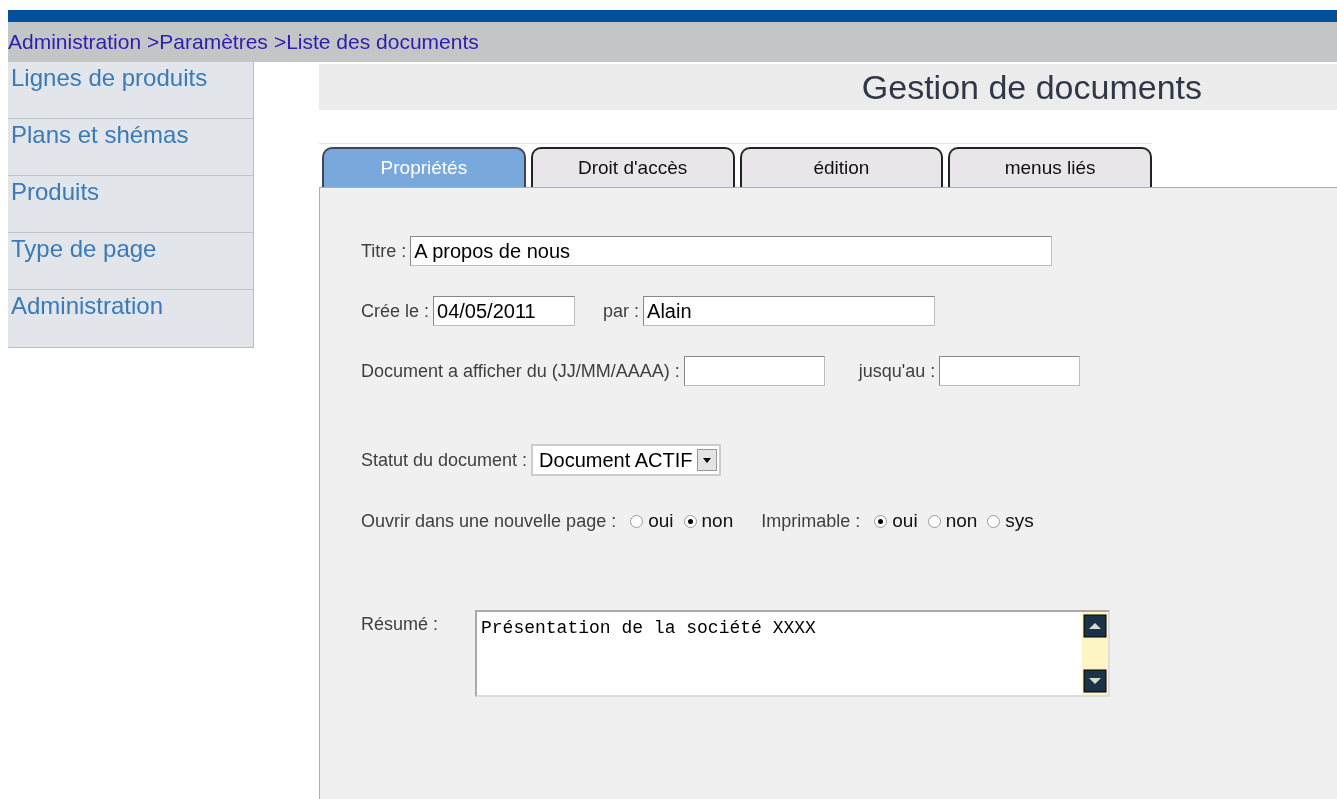  I want to click on sidebar-item: Produits, so click(130, 204).